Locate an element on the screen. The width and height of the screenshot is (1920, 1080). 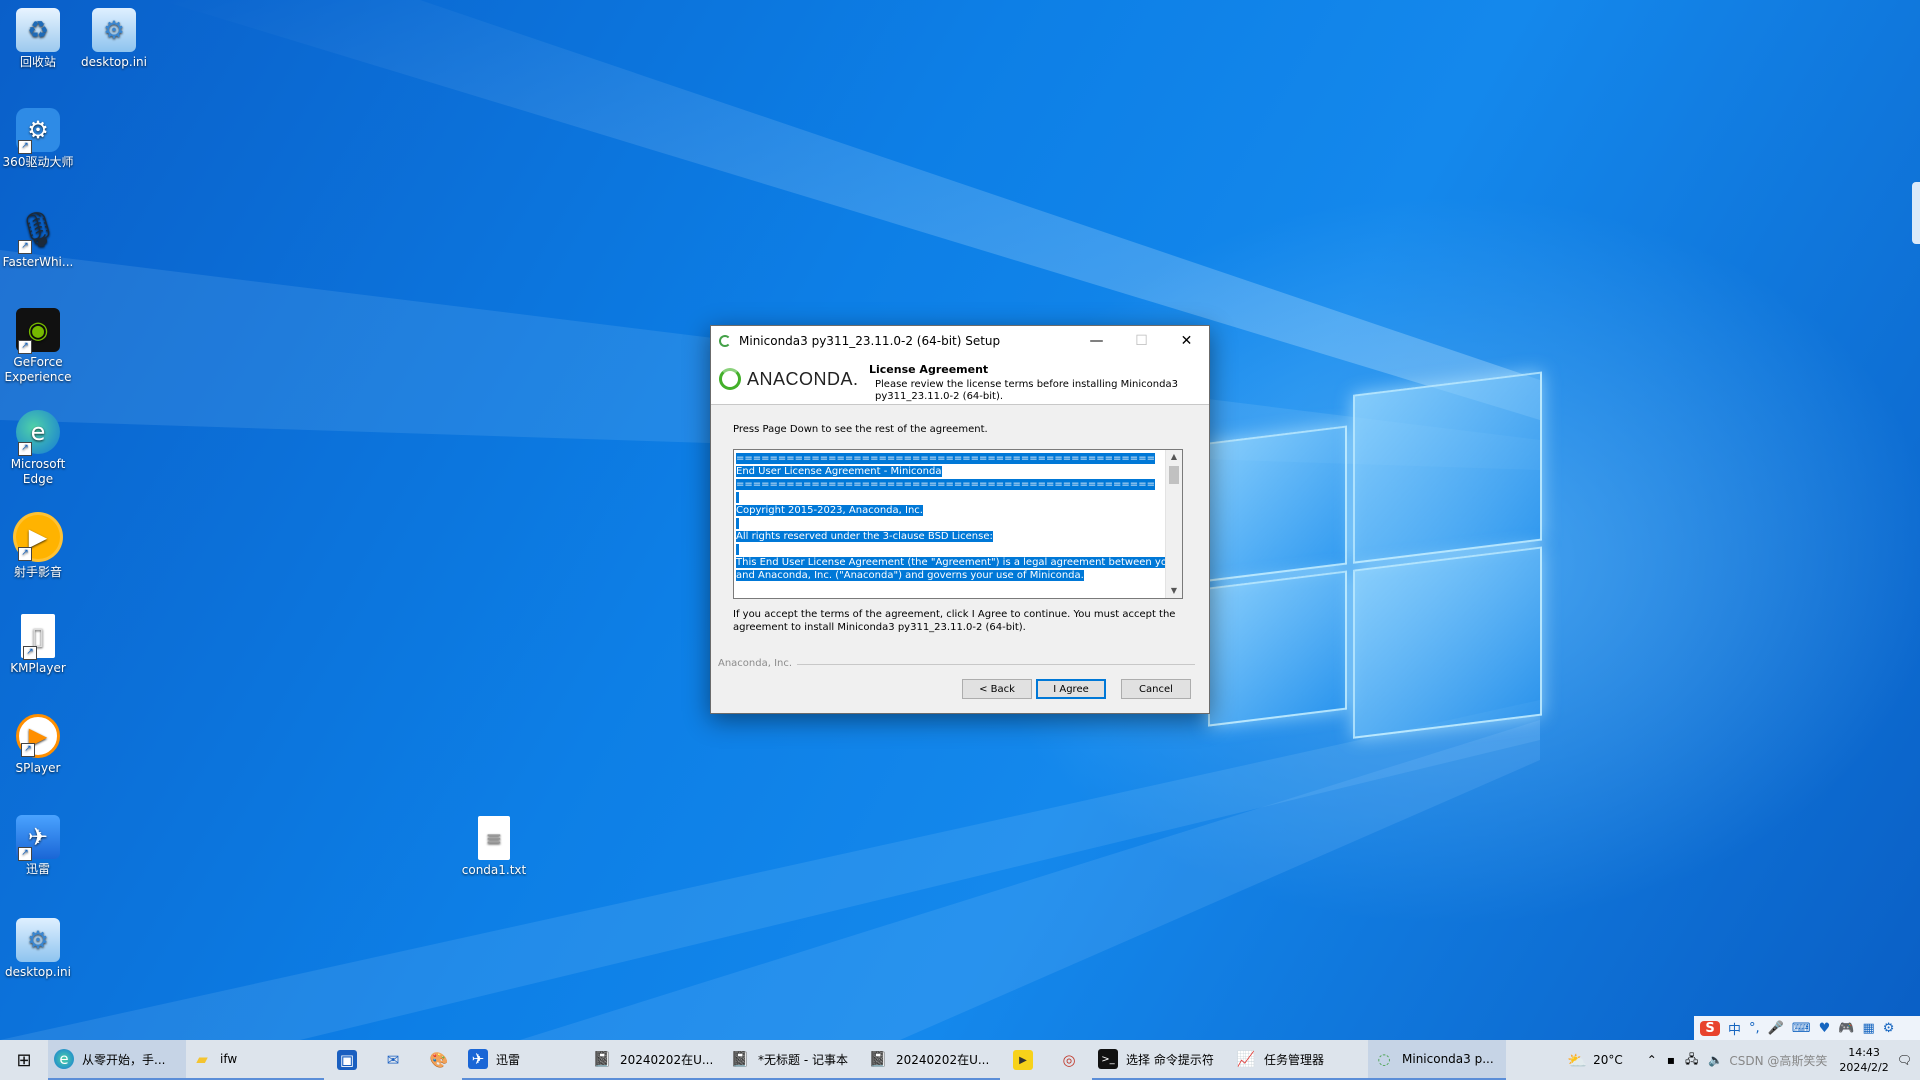
toolbox-icon: ▦ is located at coordinates (1868, 1028).